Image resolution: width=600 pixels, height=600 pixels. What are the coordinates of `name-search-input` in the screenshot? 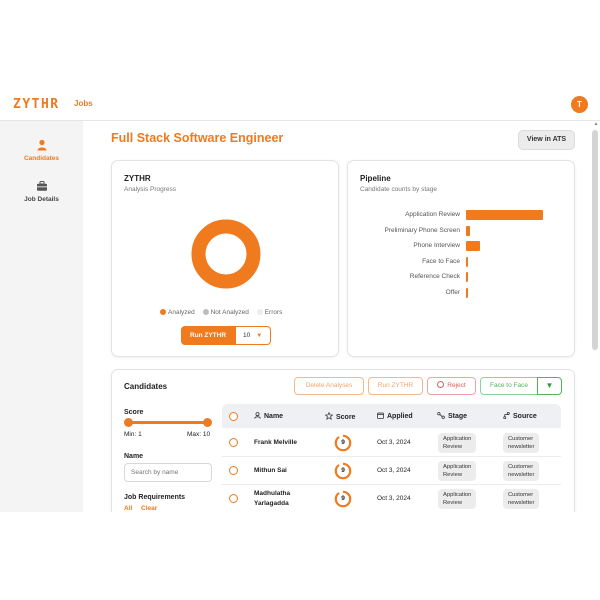 It's located at (168, 472).